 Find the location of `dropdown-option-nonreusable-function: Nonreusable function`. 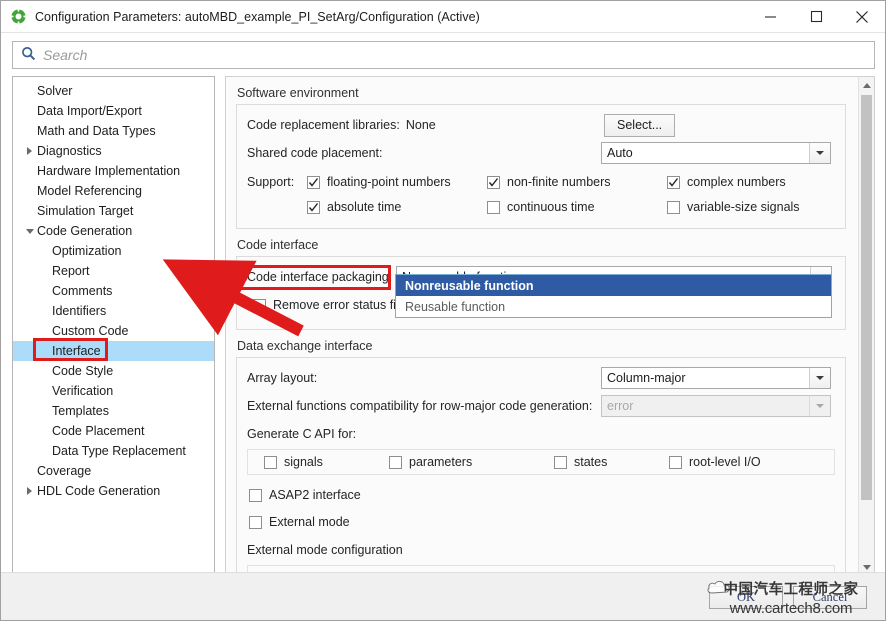

dropdown-option-nonreusable-function: Nonreusable function is located at coordinates (613, 285).